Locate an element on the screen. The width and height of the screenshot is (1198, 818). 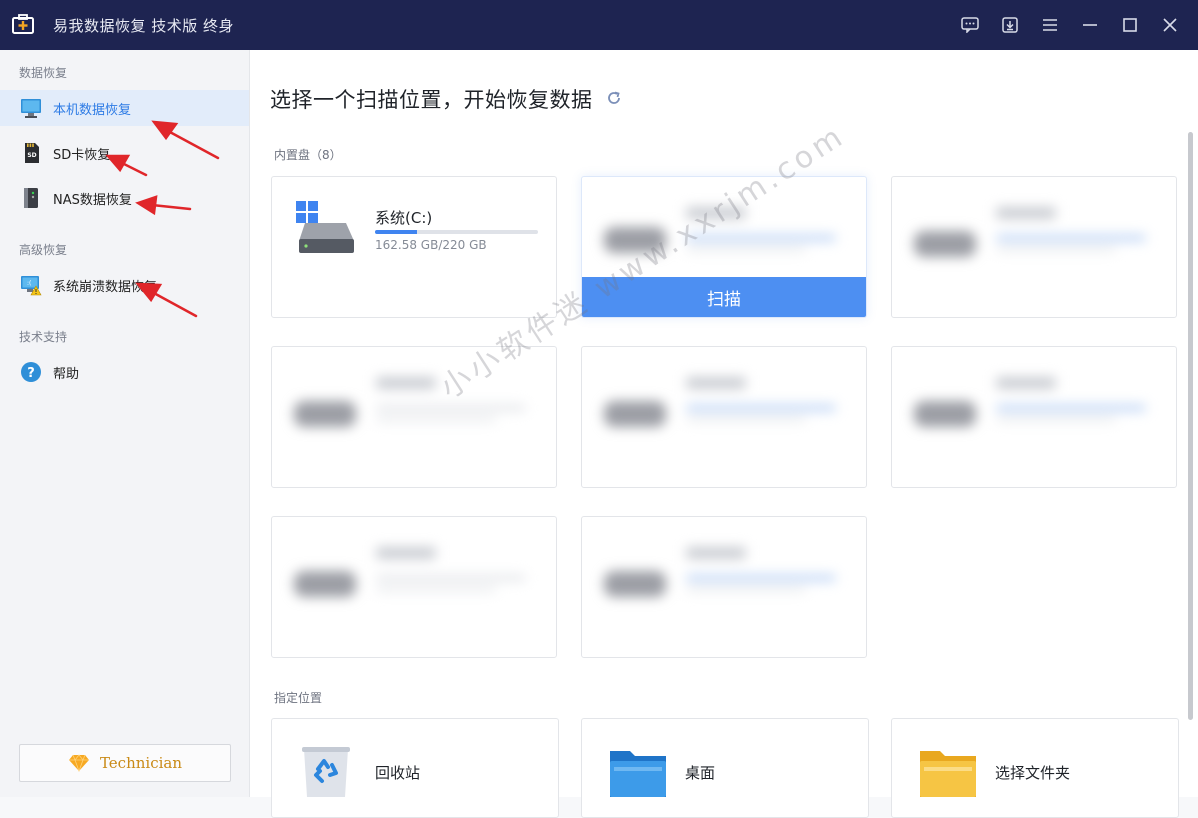
disk-card-2: 扫描 is located at coordinates (724, 247).